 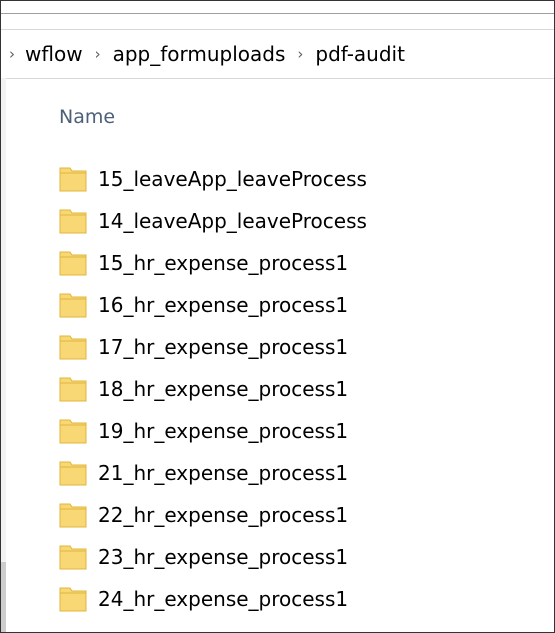 I want to click on list-item: 14_leaveApp_leaveProcess, so click(x=305, y=221).